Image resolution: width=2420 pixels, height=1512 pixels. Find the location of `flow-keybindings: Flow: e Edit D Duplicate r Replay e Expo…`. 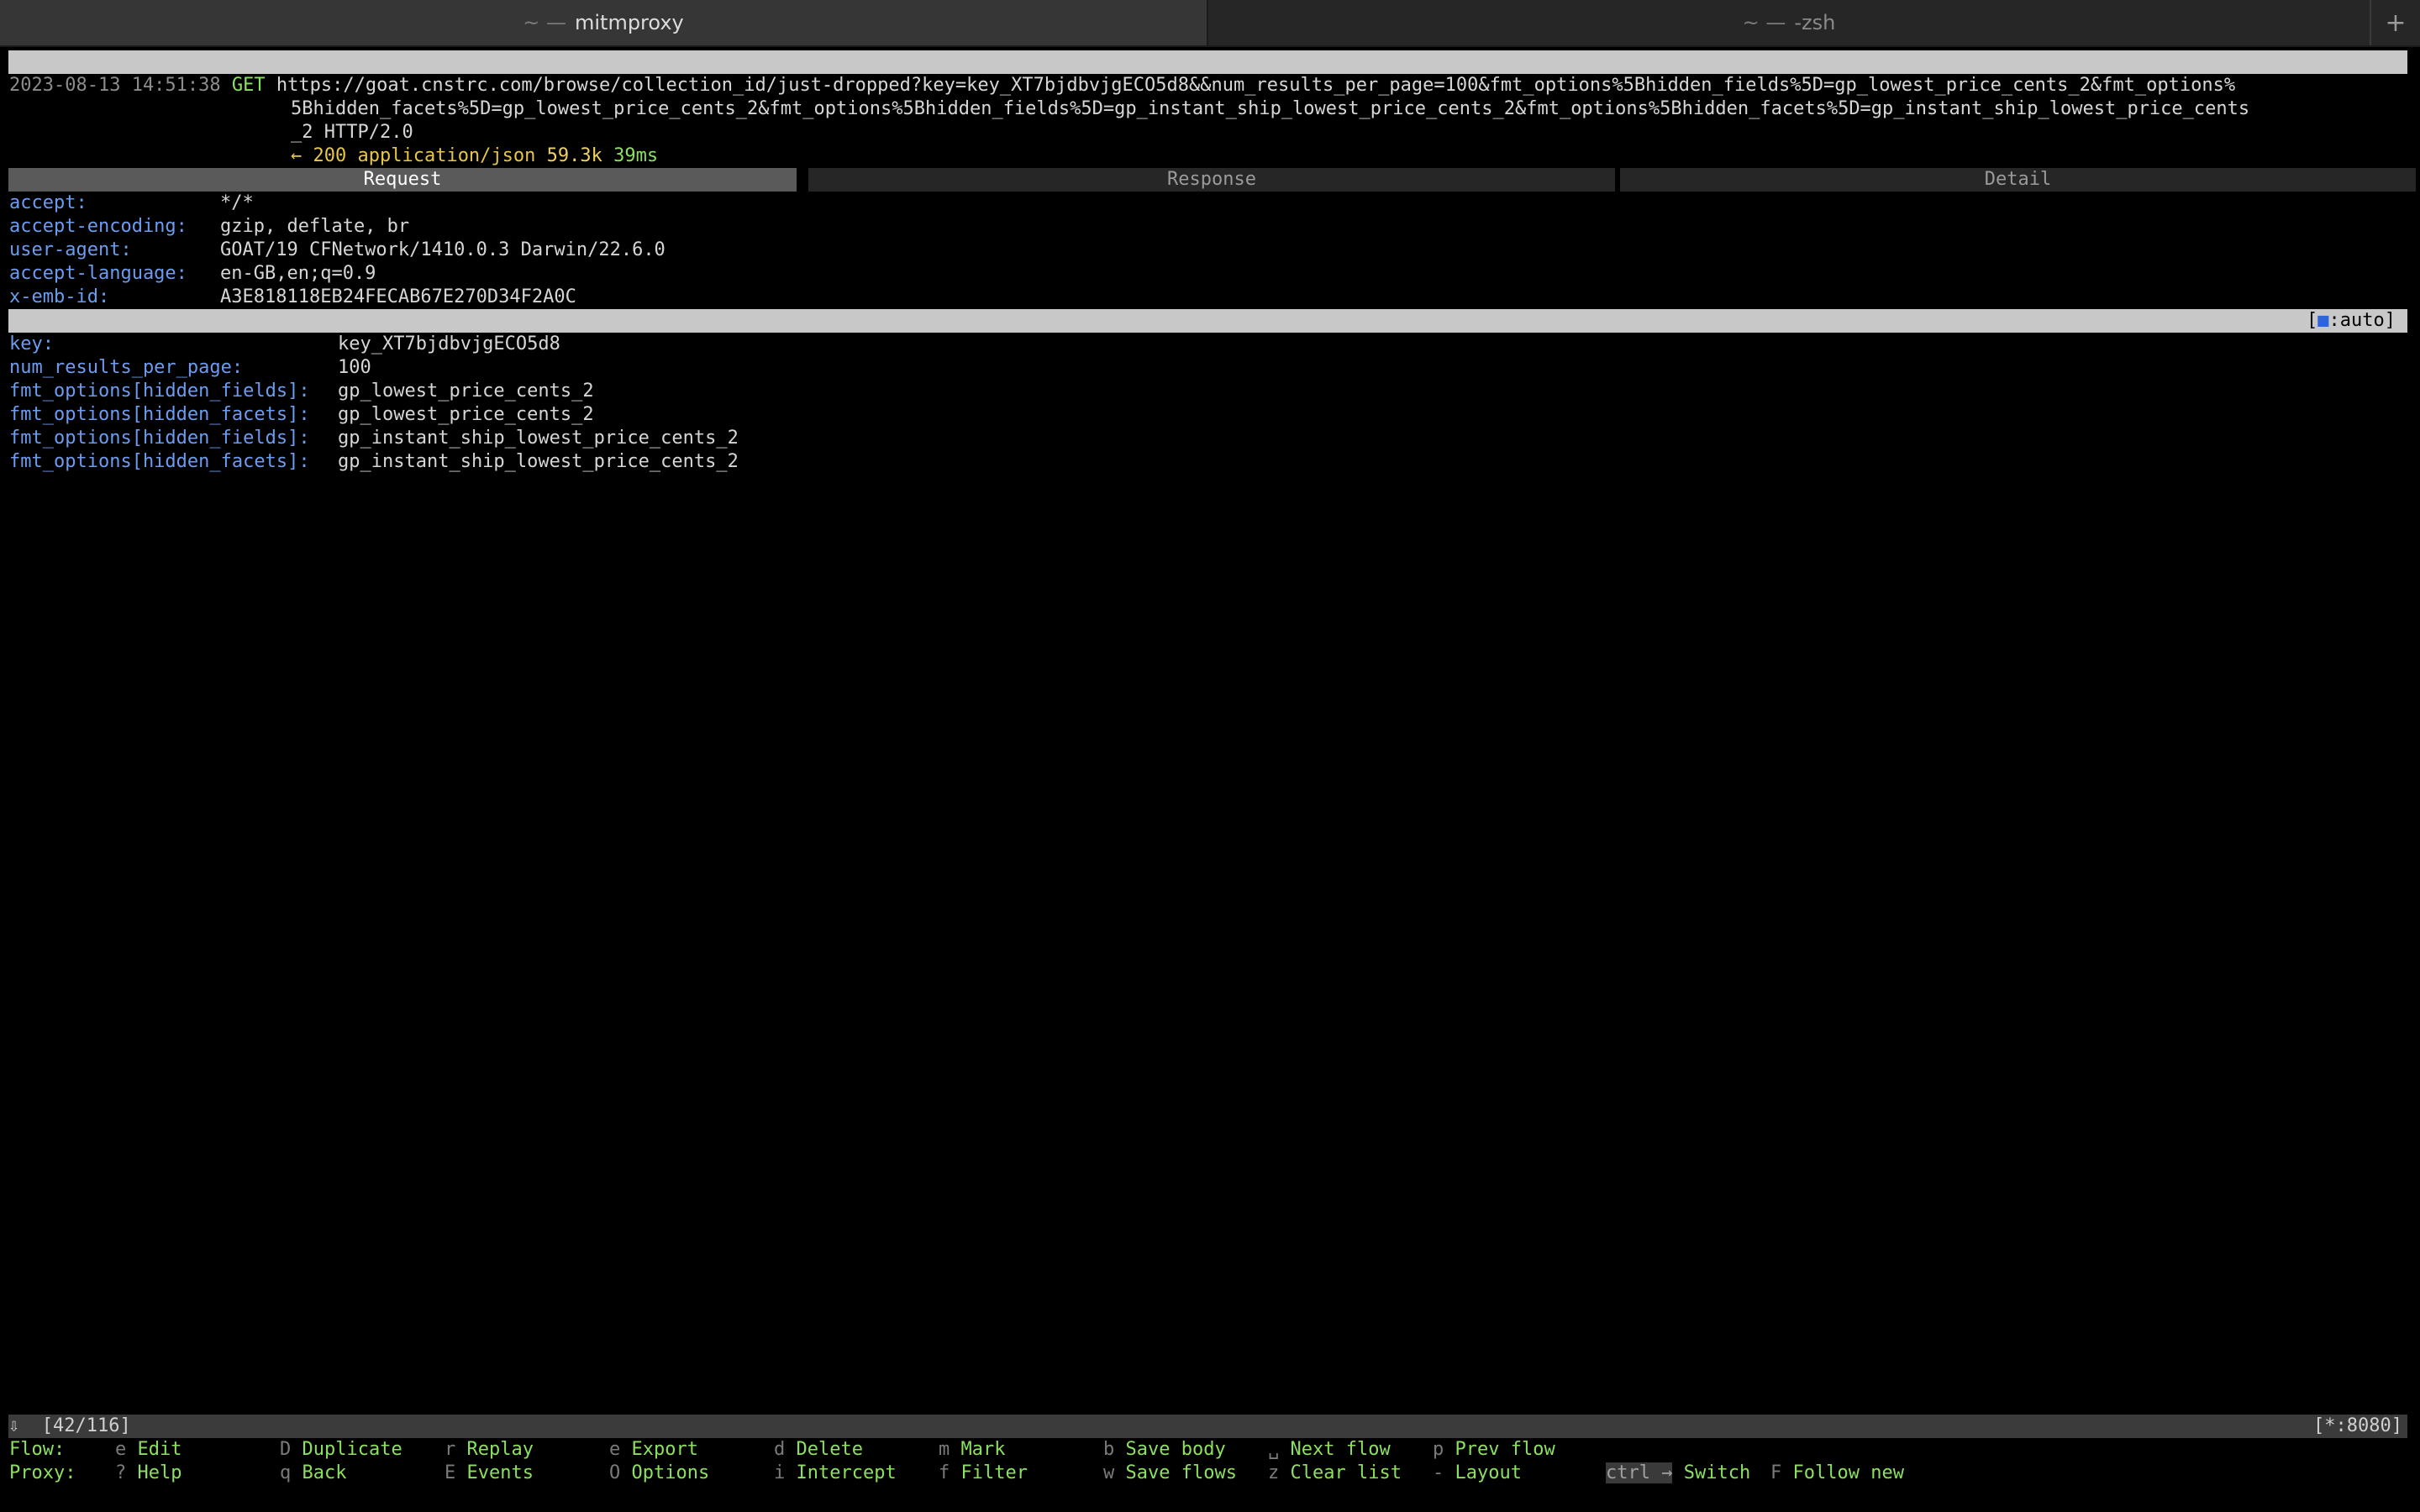

flow-keybindings: Flow: e Edit D Duplicate r Replay e Expo… is located at coordinates (1206, 1450).